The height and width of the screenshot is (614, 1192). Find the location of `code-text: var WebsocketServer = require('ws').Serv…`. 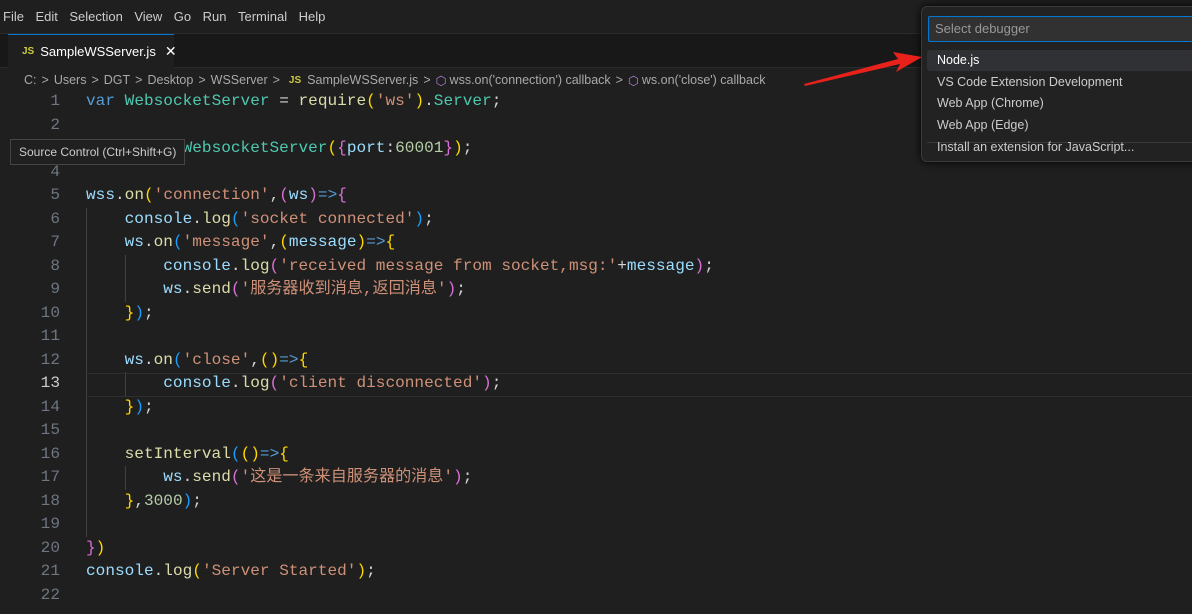

code-text: var WebsocketServer = require('ws').Serv… is located at coordinates (293, 102).